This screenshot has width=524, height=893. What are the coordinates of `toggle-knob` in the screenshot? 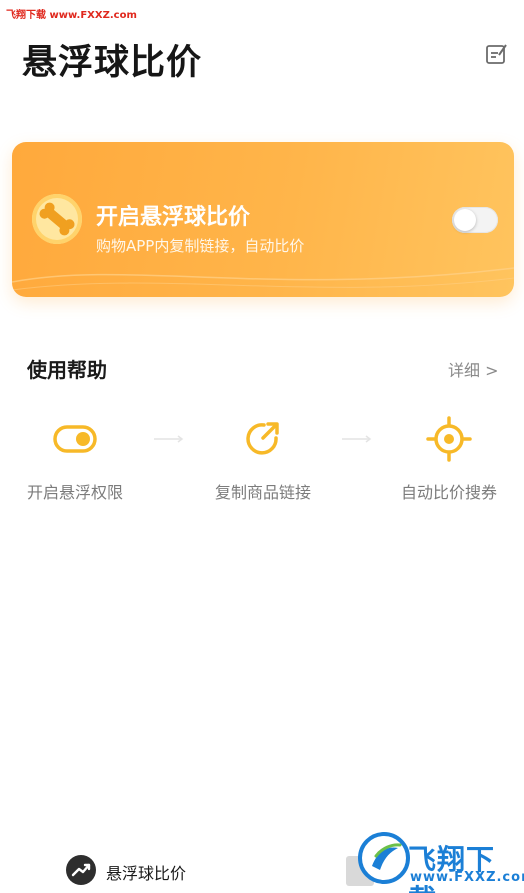 It's located at (465, 220).